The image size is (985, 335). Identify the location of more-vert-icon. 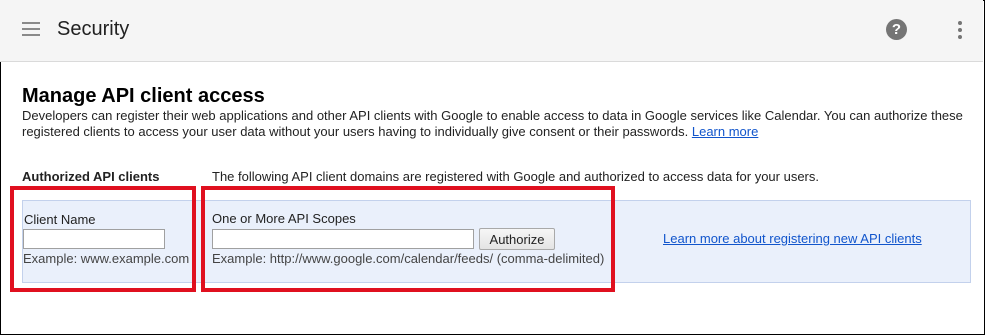
(960, 30).